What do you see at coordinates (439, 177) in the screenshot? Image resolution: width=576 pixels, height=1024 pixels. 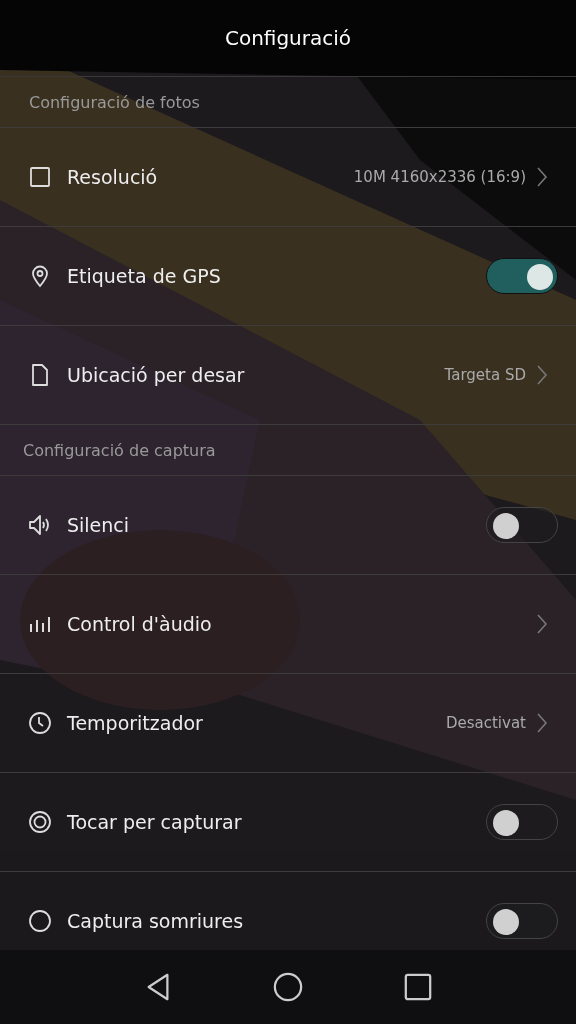 I see `setting-value: 10M 4160x2336 (16:9)` at bounding box center [439, 177].